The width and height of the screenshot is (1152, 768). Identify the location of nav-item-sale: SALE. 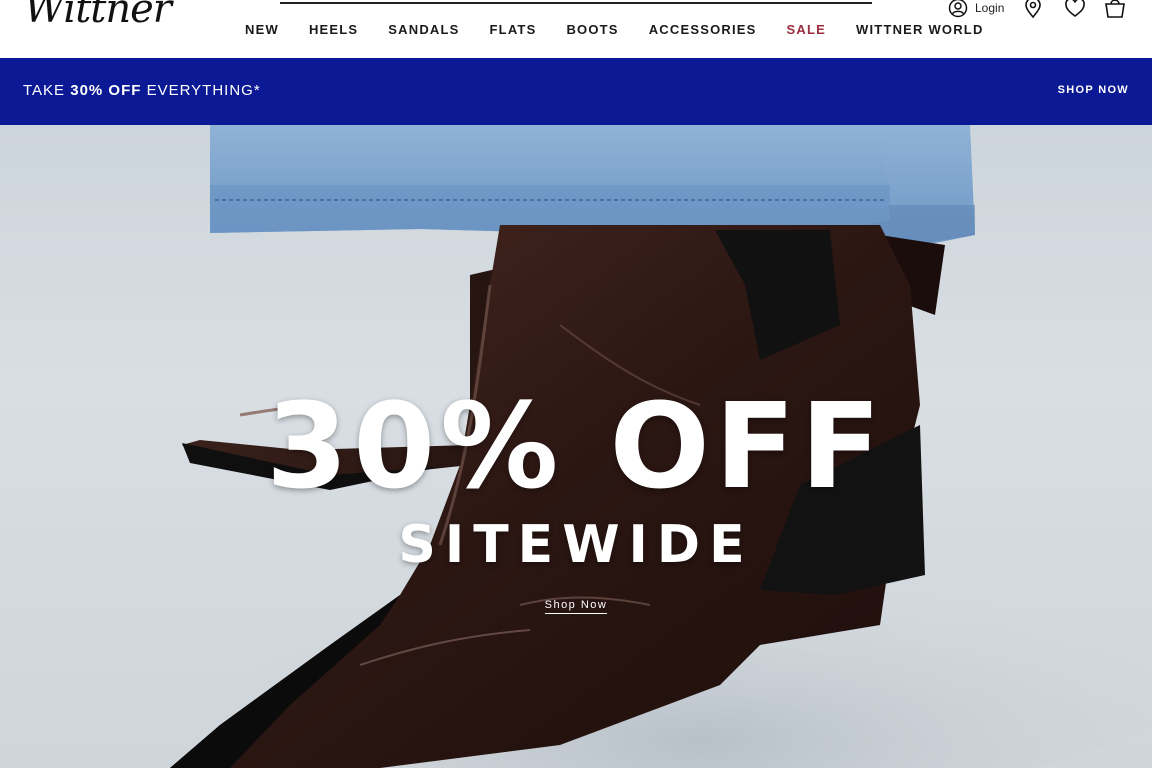
(806, 29).